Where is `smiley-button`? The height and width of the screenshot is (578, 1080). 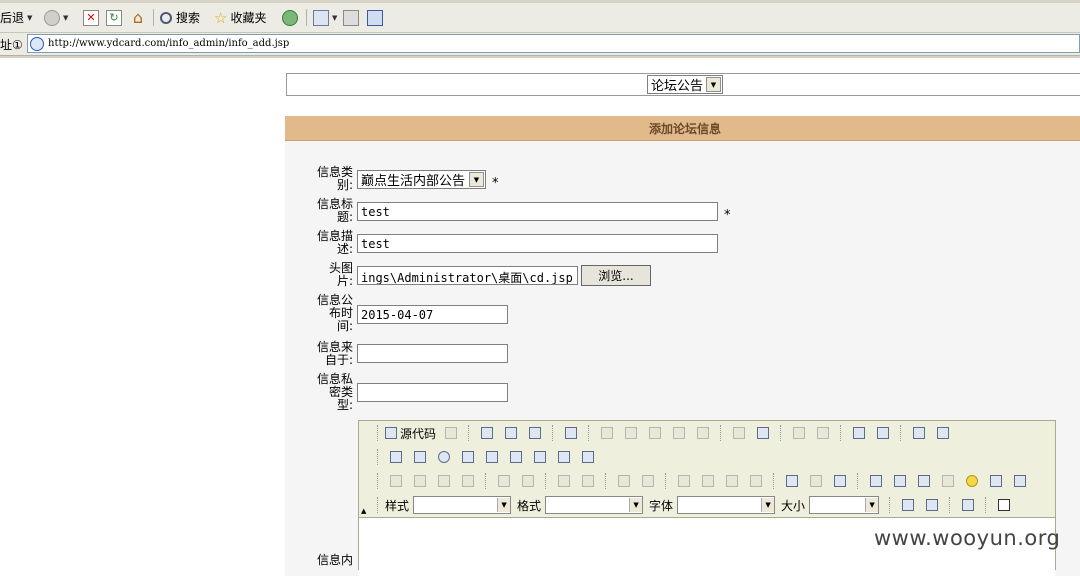
smiley-button is located at coordinates (971, 481).